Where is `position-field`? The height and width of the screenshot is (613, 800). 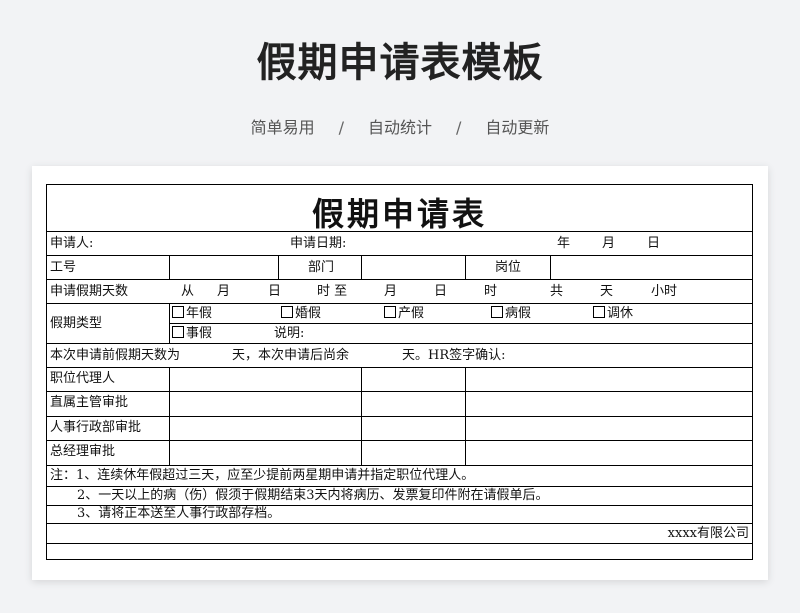
position-field is located at coordinates (651, 267).